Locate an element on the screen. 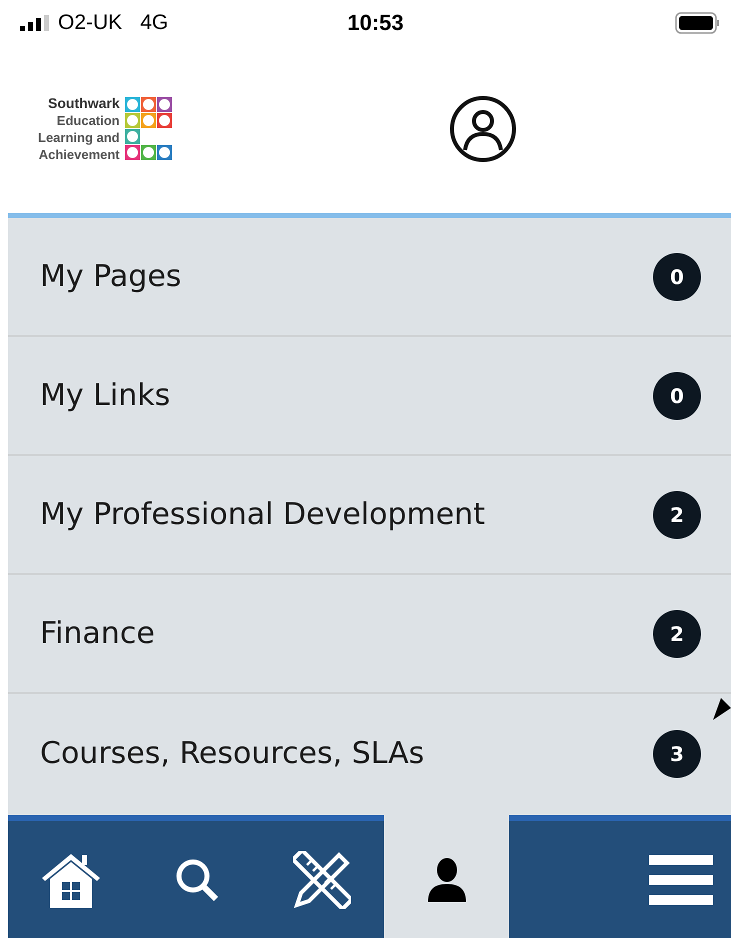  menu-item: Courses, Resources, SLAs 3 is located at coordinates (369, 753).